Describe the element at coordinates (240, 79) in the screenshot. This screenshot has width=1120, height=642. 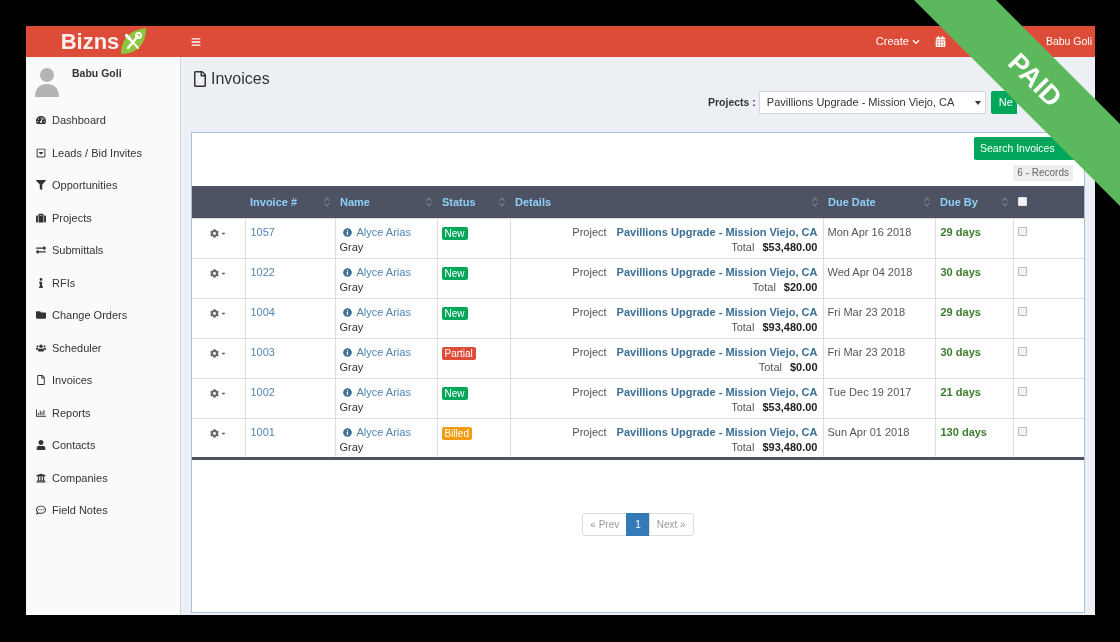
I see `page-title: Invoices` at that location.